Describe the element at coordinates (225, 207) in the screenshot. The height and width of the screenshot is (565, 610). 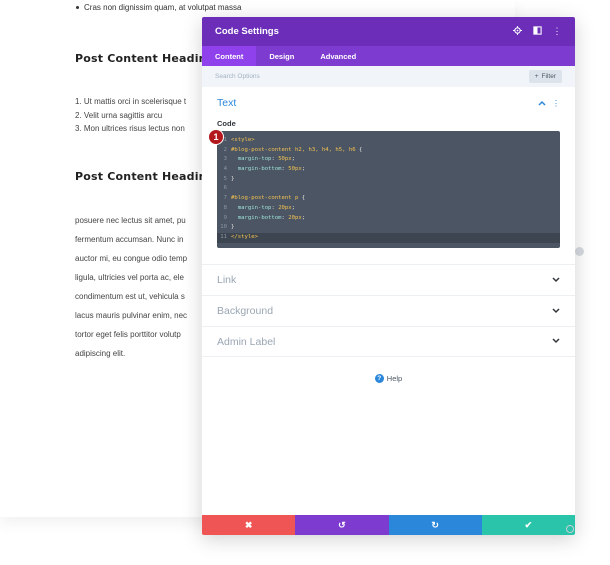
I see `line-number: 8` at that location.